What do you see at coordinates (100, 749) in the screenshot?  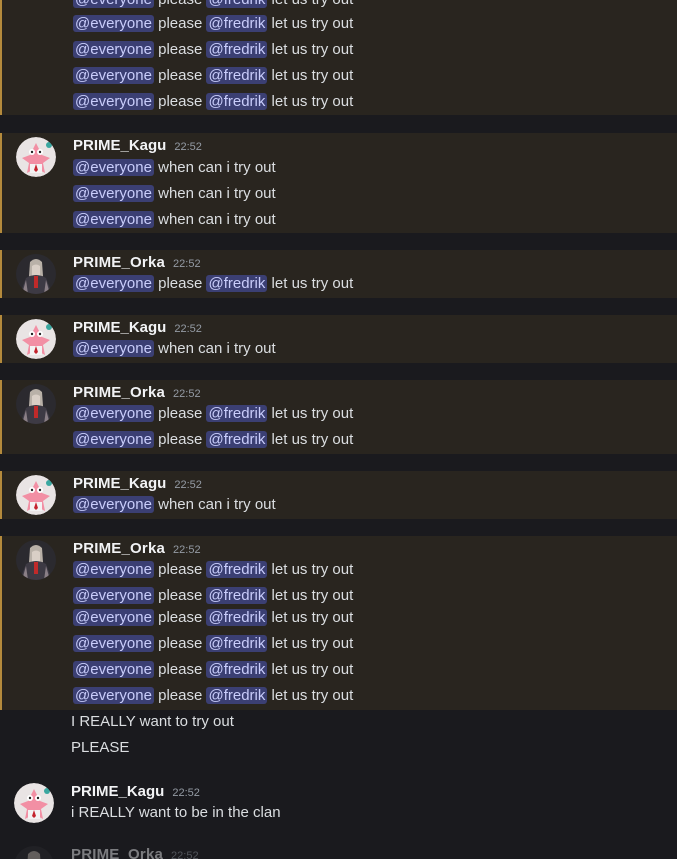 I see `message-line: PLEASE` at bounding box center [100, 749].